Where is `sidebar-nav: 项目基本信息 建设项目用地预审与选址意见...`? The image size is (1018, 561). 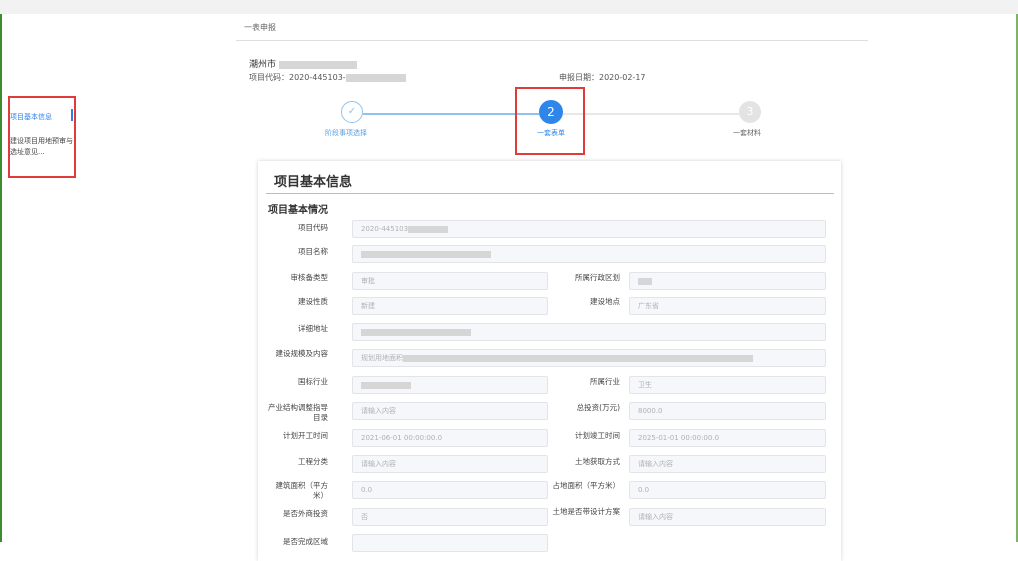 sidebar-nav: 项目基本信息 建设项目用地预审与选址意见... is located at coordinates (42, 137).